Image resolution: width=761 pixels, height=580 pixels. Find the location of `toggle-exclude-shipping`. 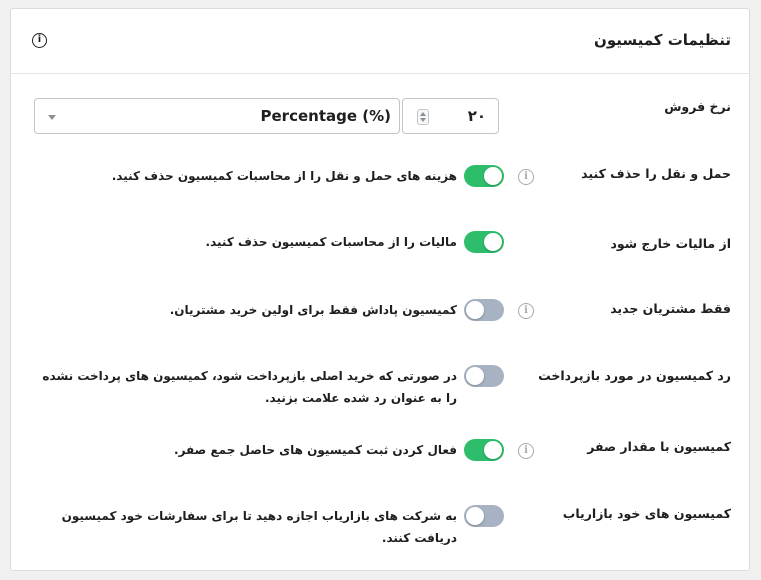

toggle-exclude-shipping is located at coordinates (484, 176).